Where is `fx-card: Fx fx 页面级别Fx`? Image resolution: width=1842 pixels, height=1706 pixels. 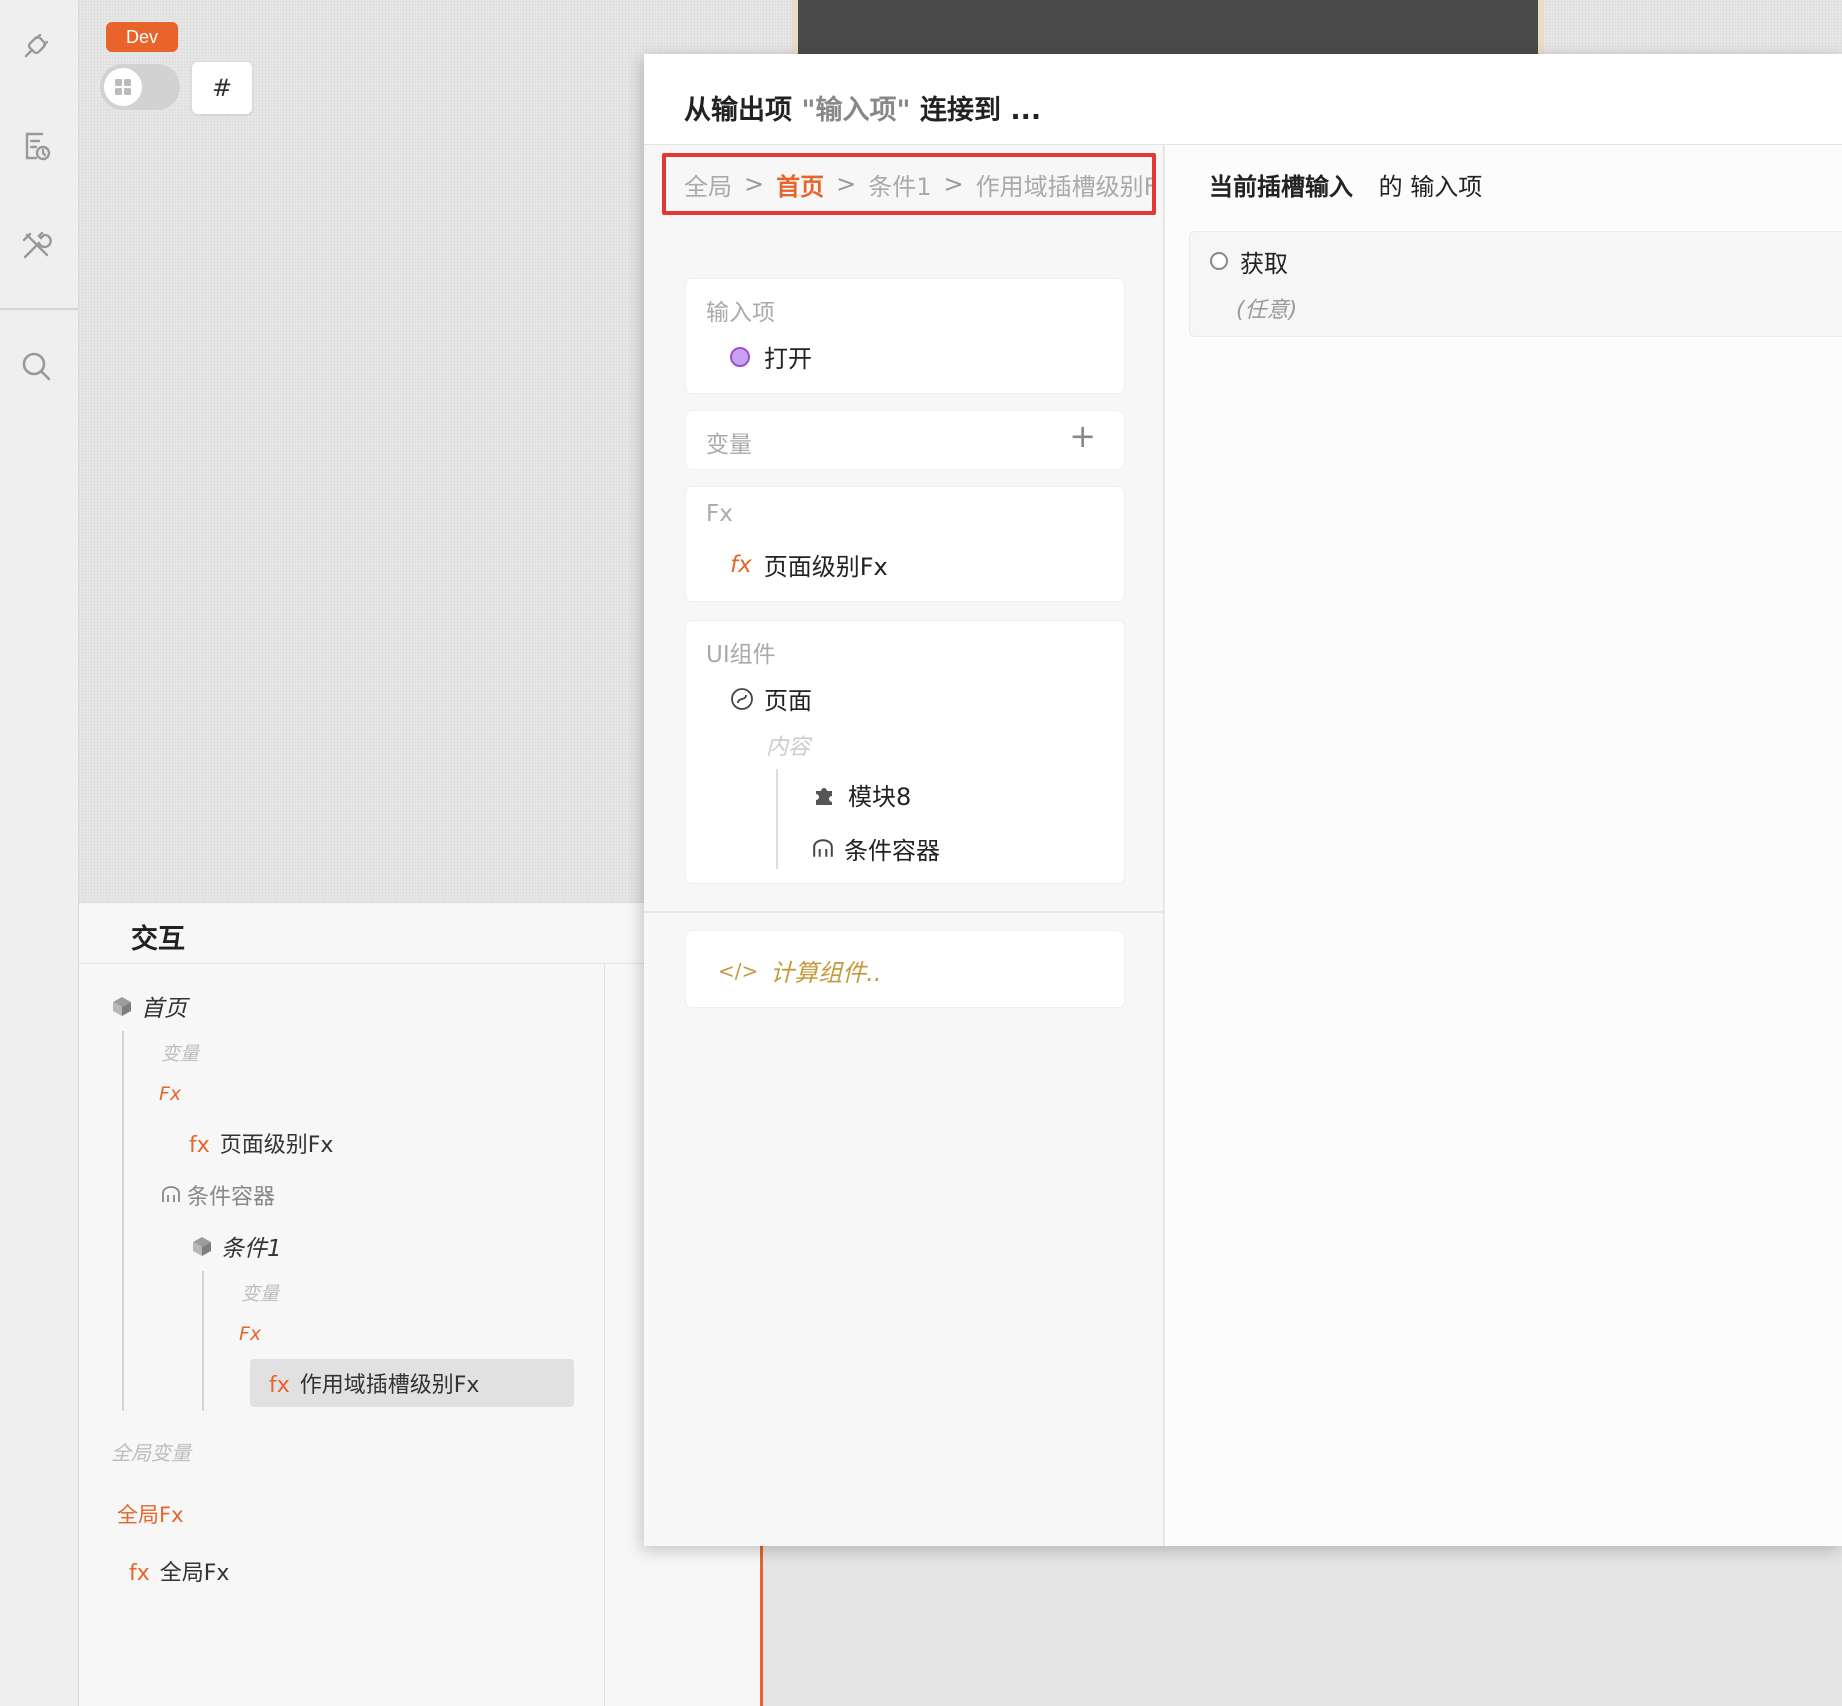 fx-card: Fx fx 页面级别Fx is located at coordinates (905, 544).